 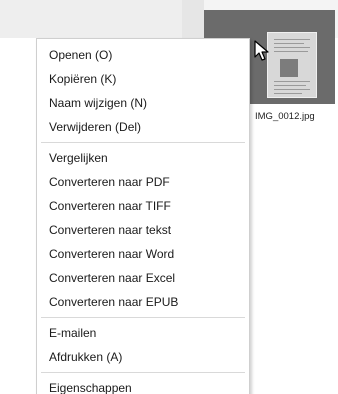 I want to click on toolbar-area, so click(x=91, y=19).